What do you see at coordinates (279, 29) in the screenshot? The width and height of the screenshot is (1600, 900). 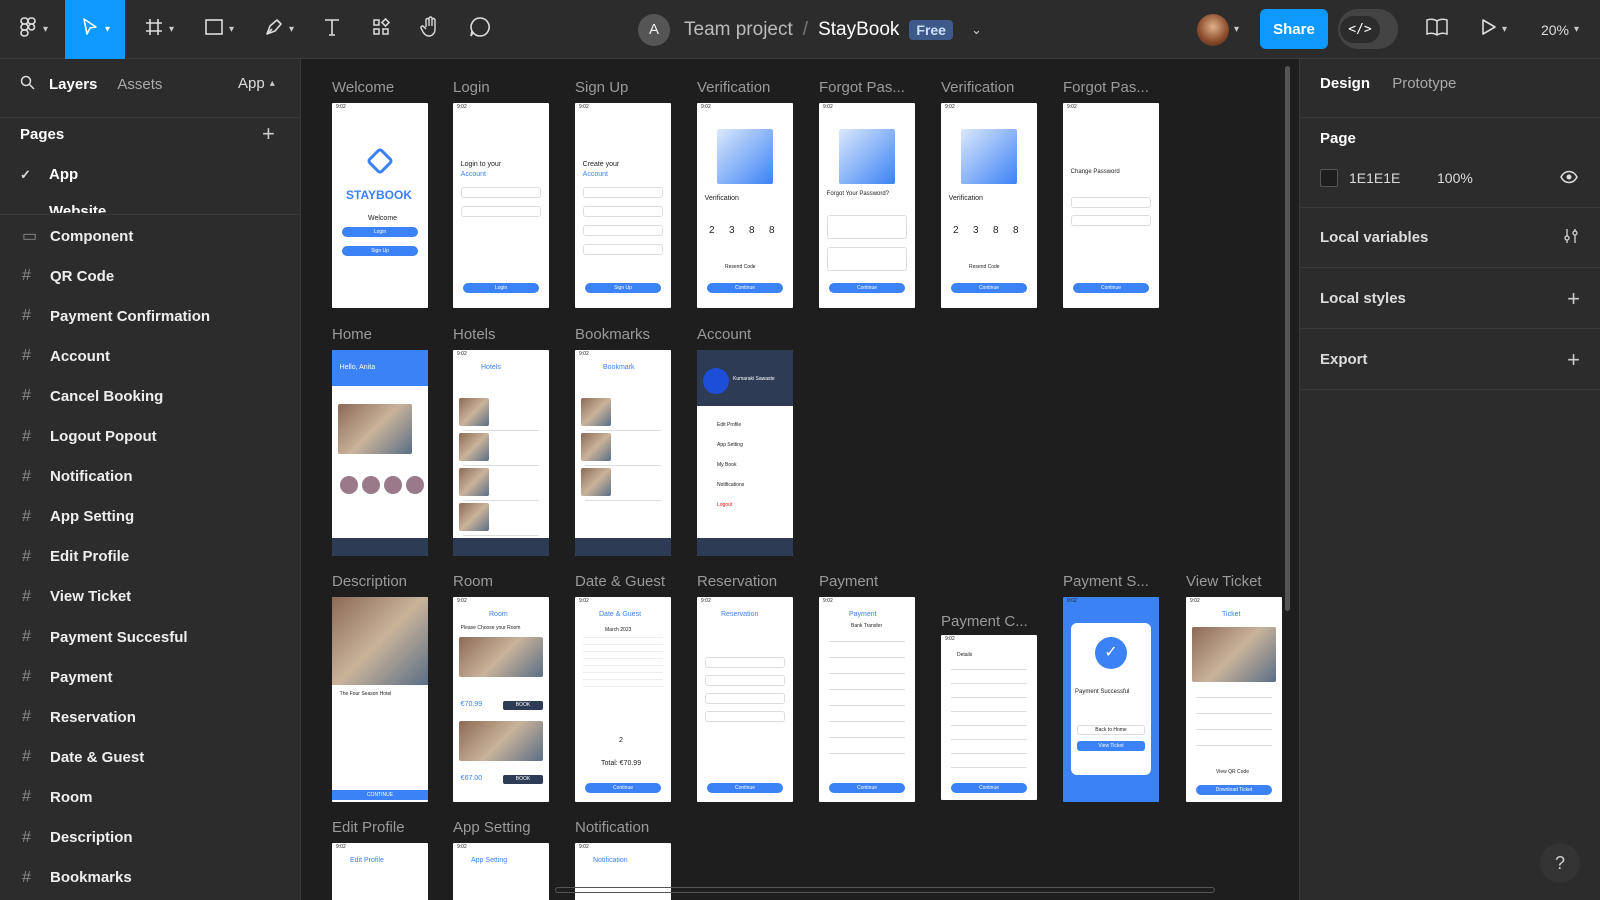 I see `pen-tool-button: ▾` at bounding box center [279, 29].